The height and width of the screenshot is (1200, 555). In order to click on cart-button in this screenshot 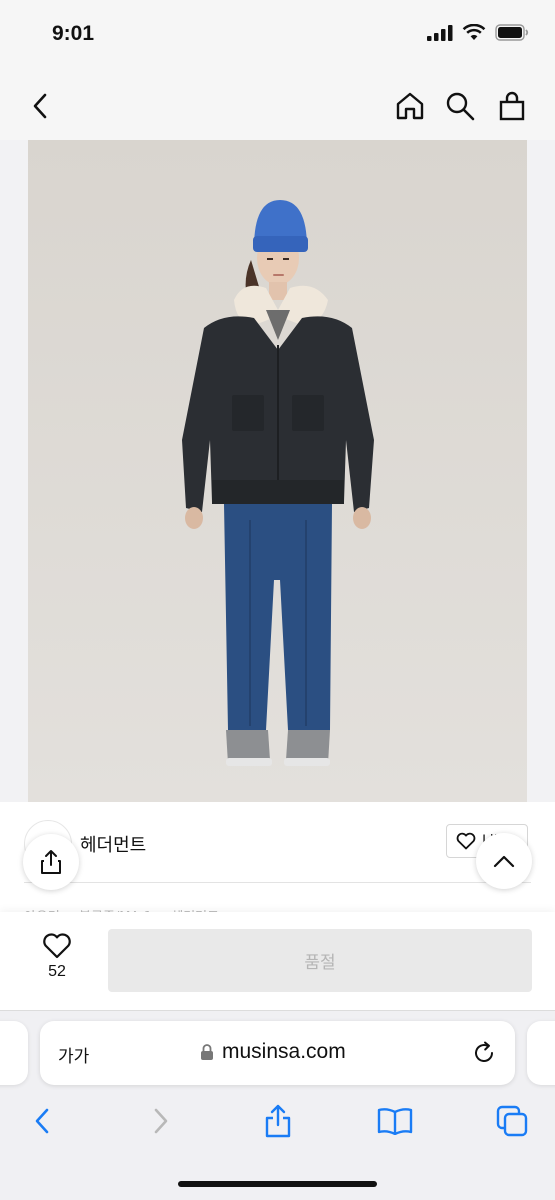, I will do `click(512, 106)`.